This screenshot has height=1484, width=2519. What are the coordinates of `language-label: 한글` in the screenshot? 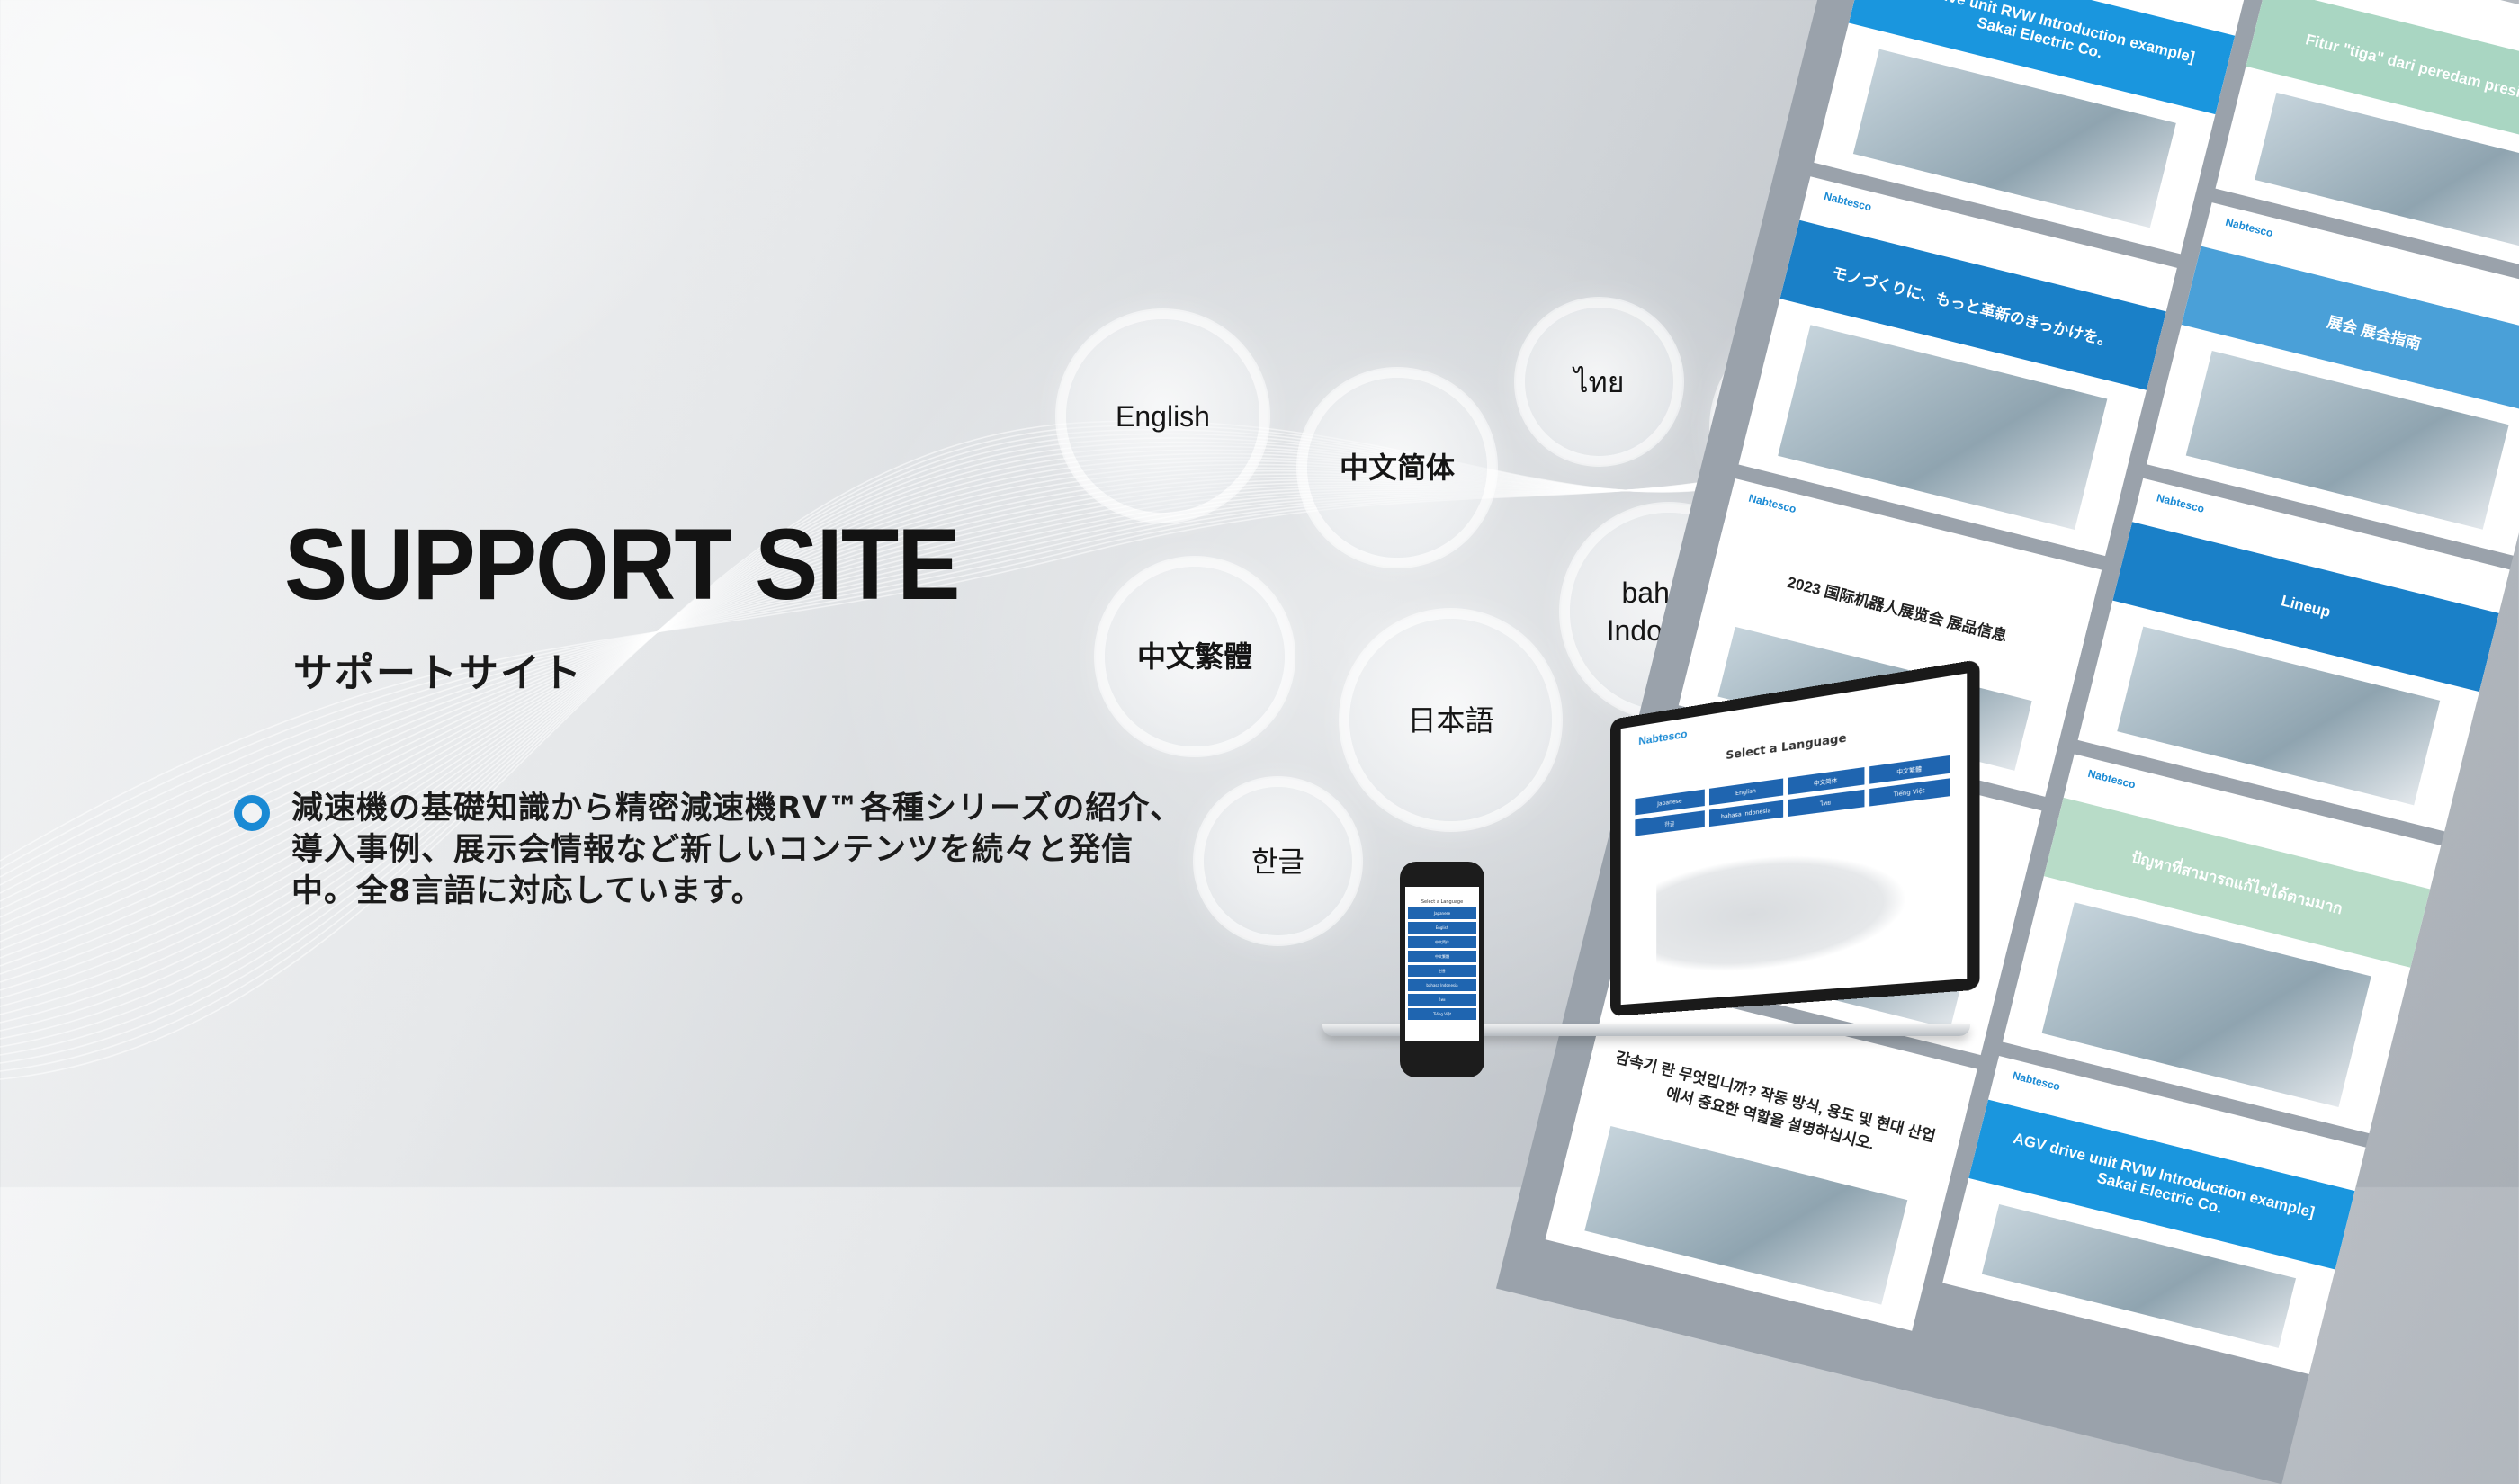 It's located at (1278, 861).